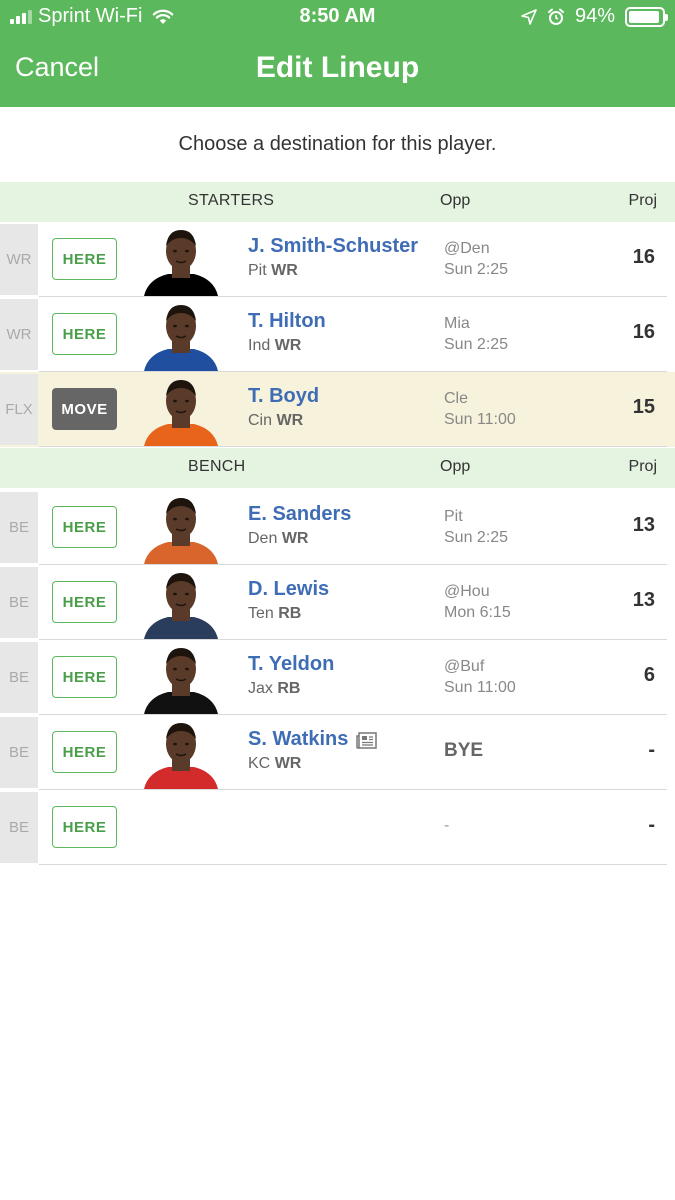  What do you see at coordinates (529, 16) in the screenshot?
I see `location-arrow-icon` at bounding box center [529, 16].